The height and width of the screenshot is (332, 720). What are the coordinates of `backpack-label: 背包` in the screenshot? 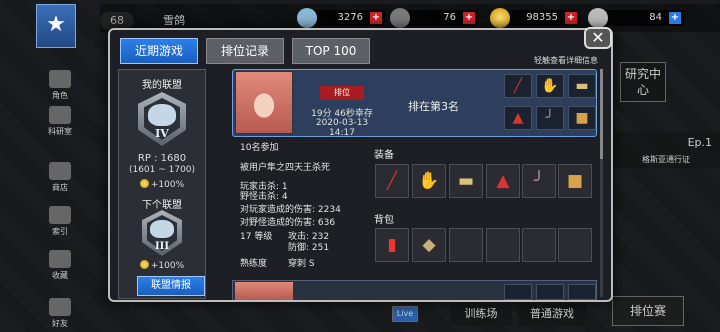 It's located at (384, 220).